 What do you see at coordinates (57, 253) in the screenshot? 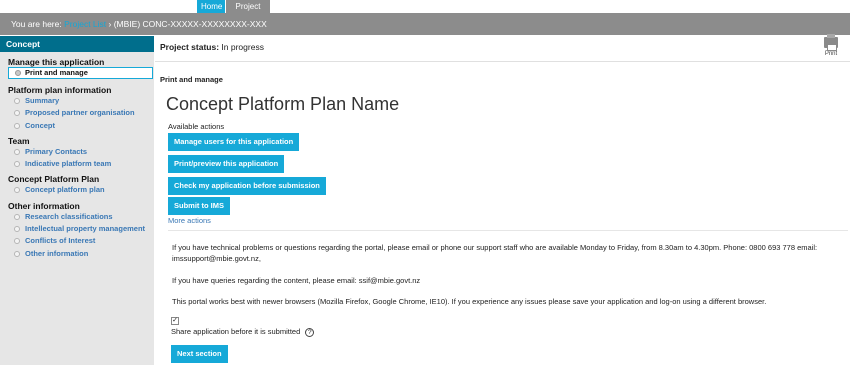
I see `sidebar-item-label: Other information` at bounding box center [57, 253].